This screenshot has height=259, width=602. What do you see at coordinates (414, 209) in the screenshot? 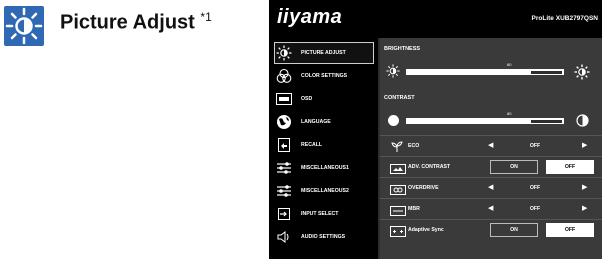
I see `mbr-label: MBR` at bounding box center [414, 209].